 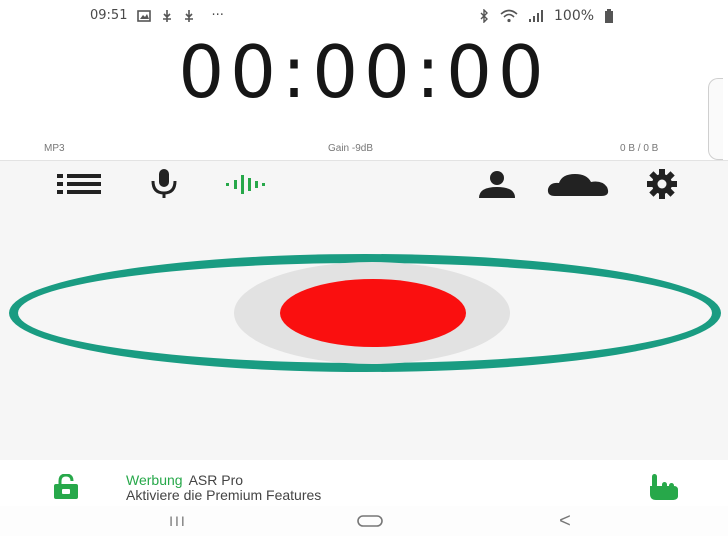 I want to click on gear-icon, so click(x=662, y=184).